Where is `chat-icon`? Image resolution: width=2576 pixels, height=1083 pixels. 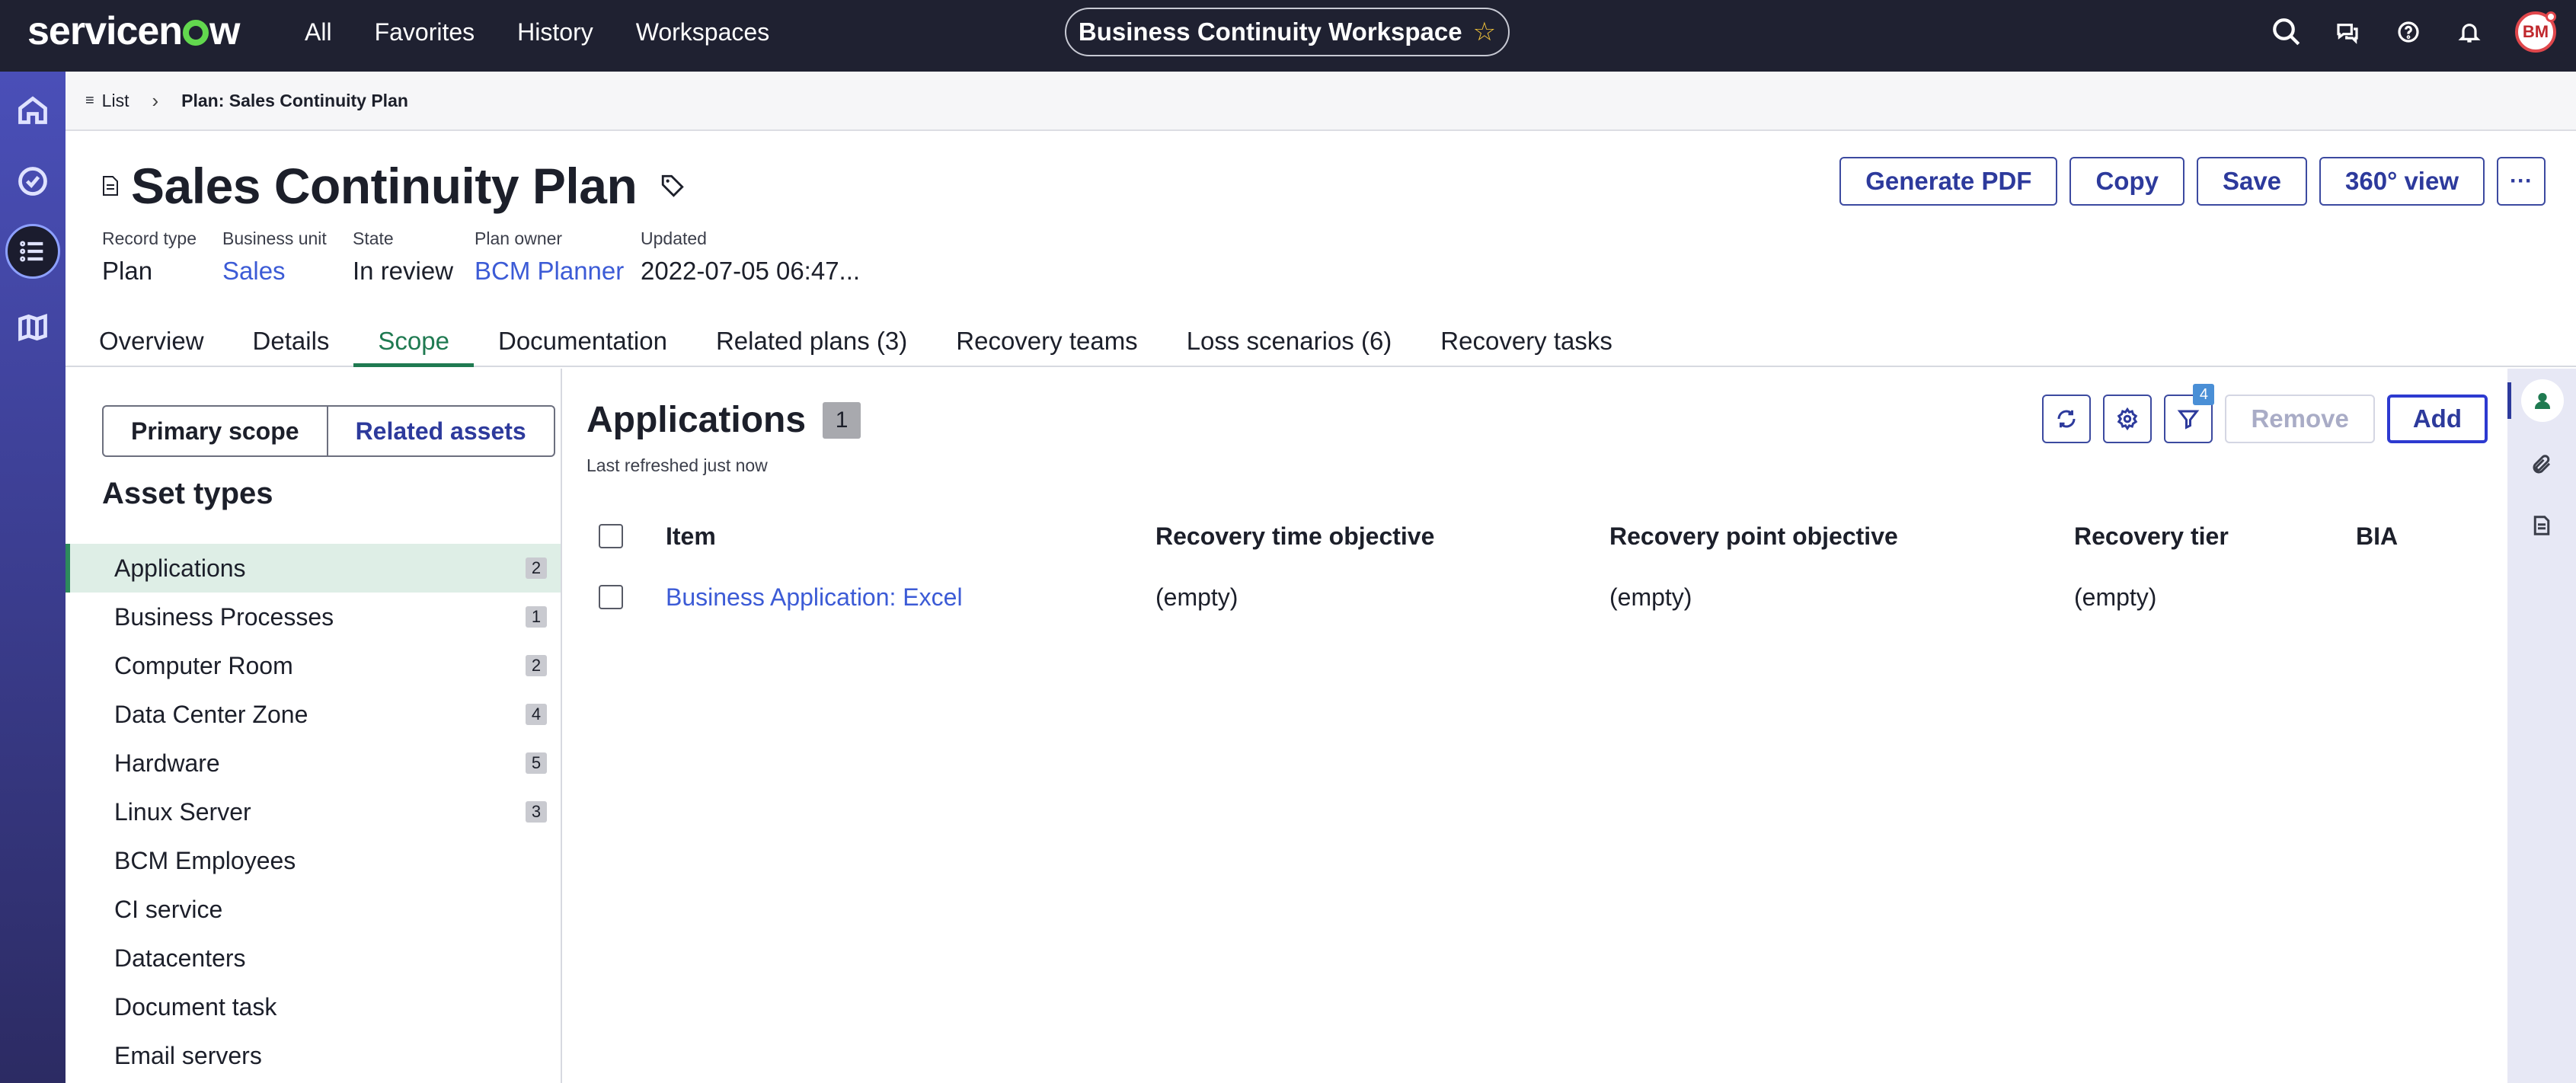
chat-icon is located at coordinates (2348, 32).